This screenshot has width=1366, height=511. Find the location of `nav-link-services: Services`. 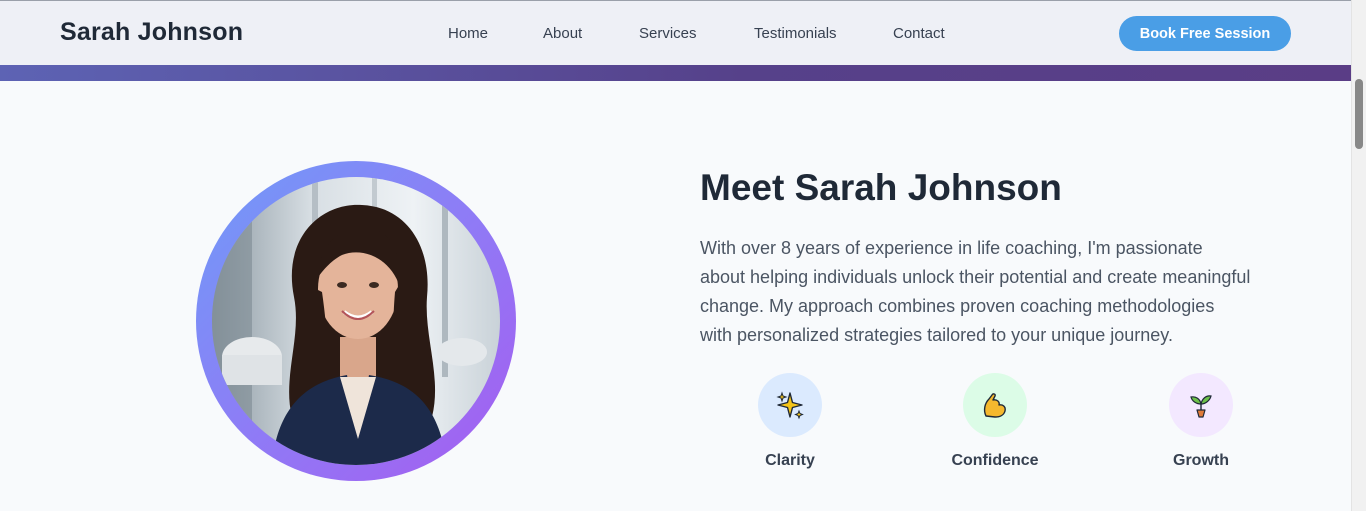

nav-link-services: Services is located at coordinates (668, 33).